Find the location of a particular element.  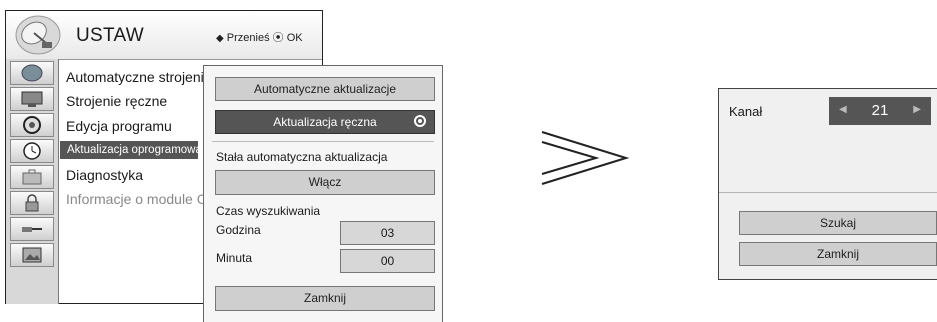

menu-item-diagnostics: Diagnostyka is located at coordinates (104, 175).